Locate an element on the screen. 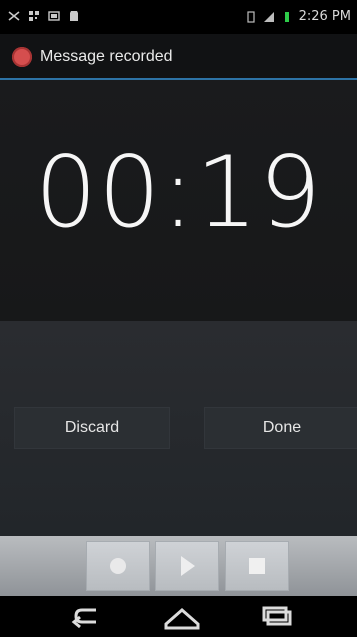 The width and height of the screenshot is (357, 637). back-icon is located at coordinates (88, 617).